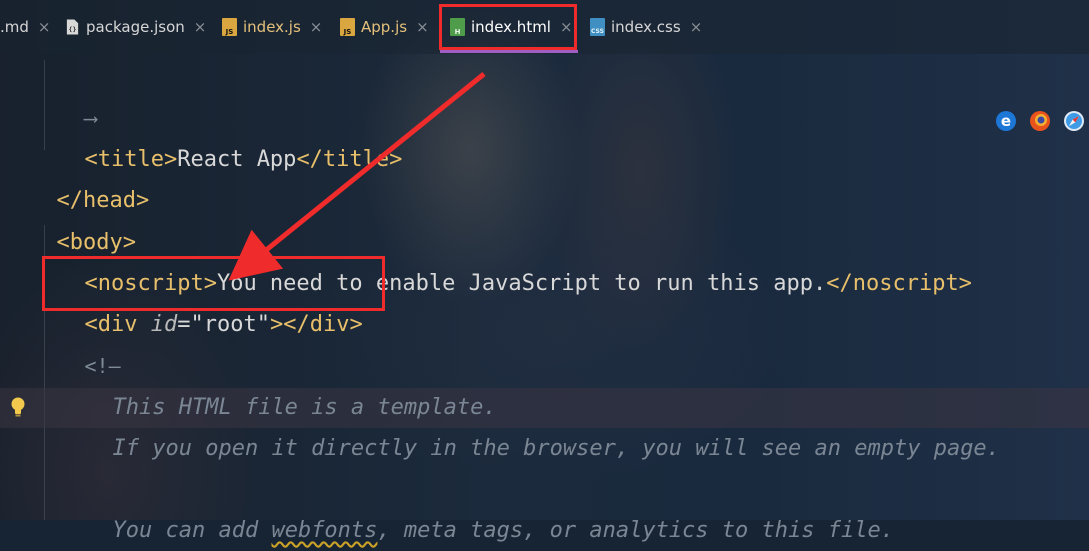 Image resolution: width=1089 pixels, height=551 pixels. I want to click on safari-icon, so click(1074, 121).